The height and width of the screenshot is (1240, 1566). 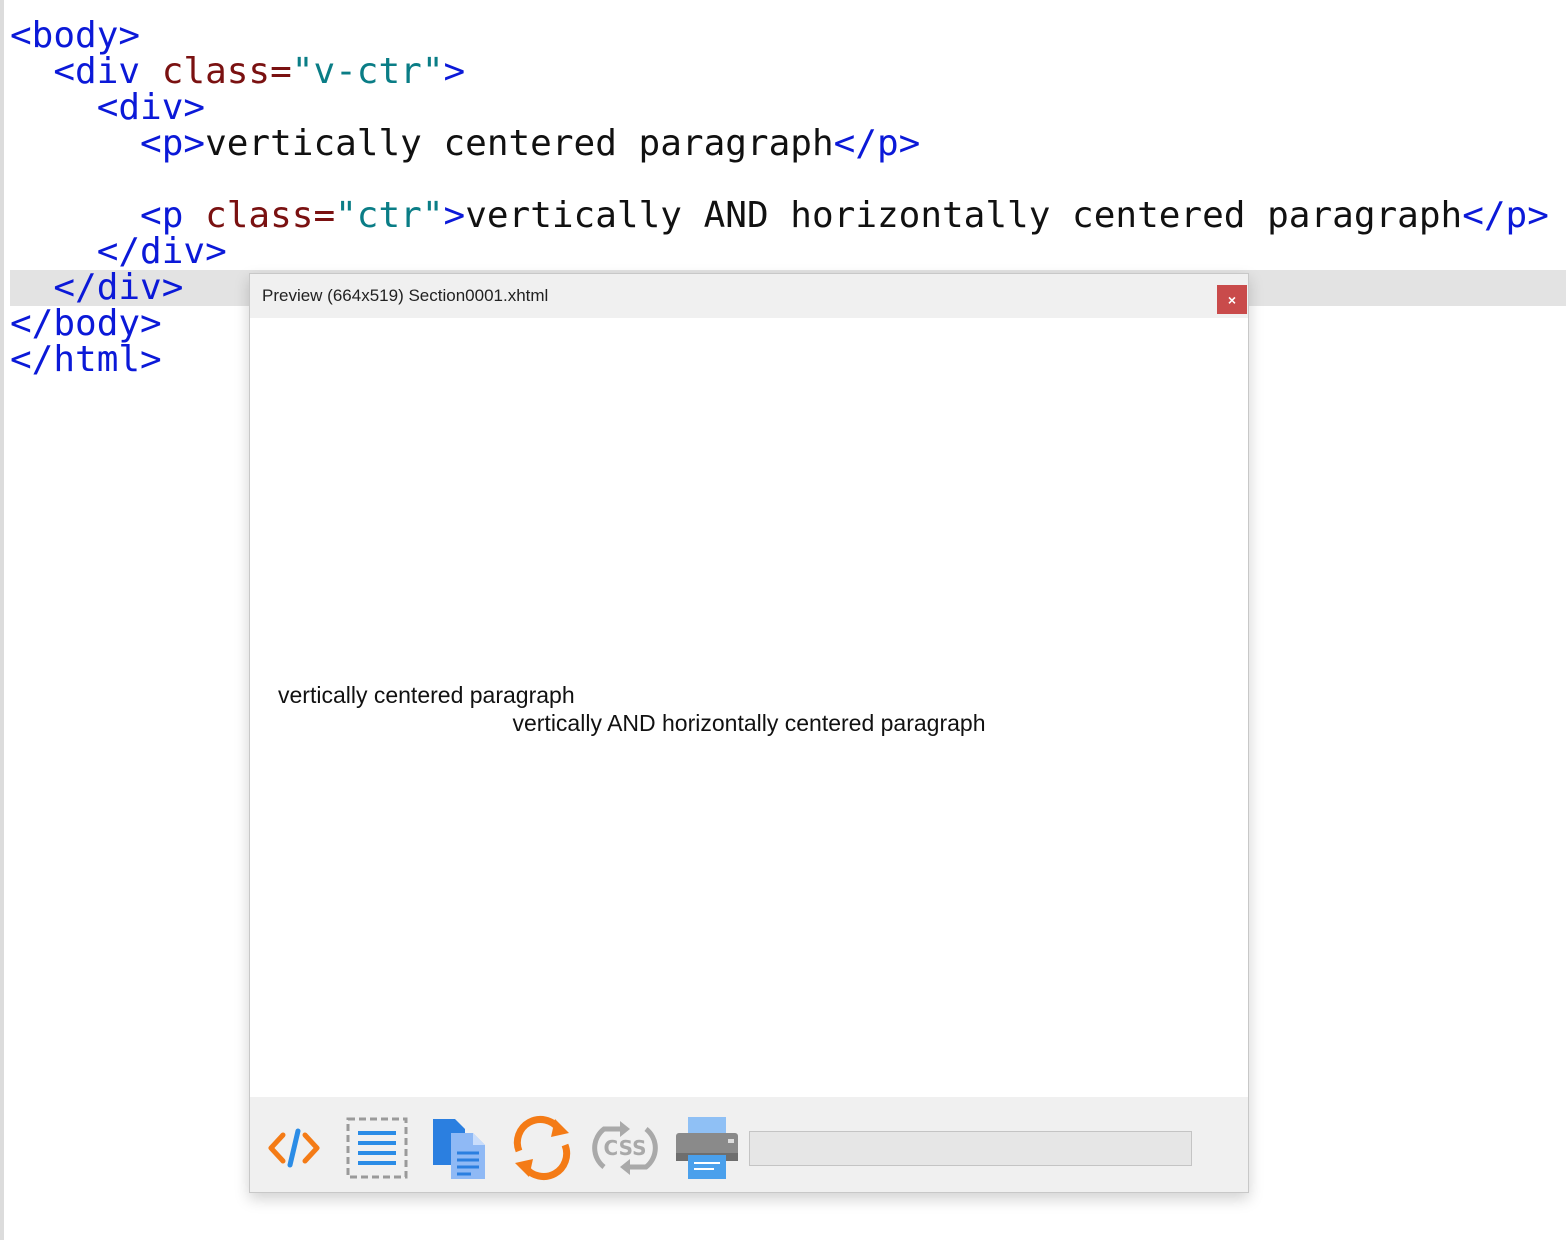 What do you see at coordinates (389, 215) in the screenshot?
I see `code-token-val: "ctr"` at bounding box center [389, 215].